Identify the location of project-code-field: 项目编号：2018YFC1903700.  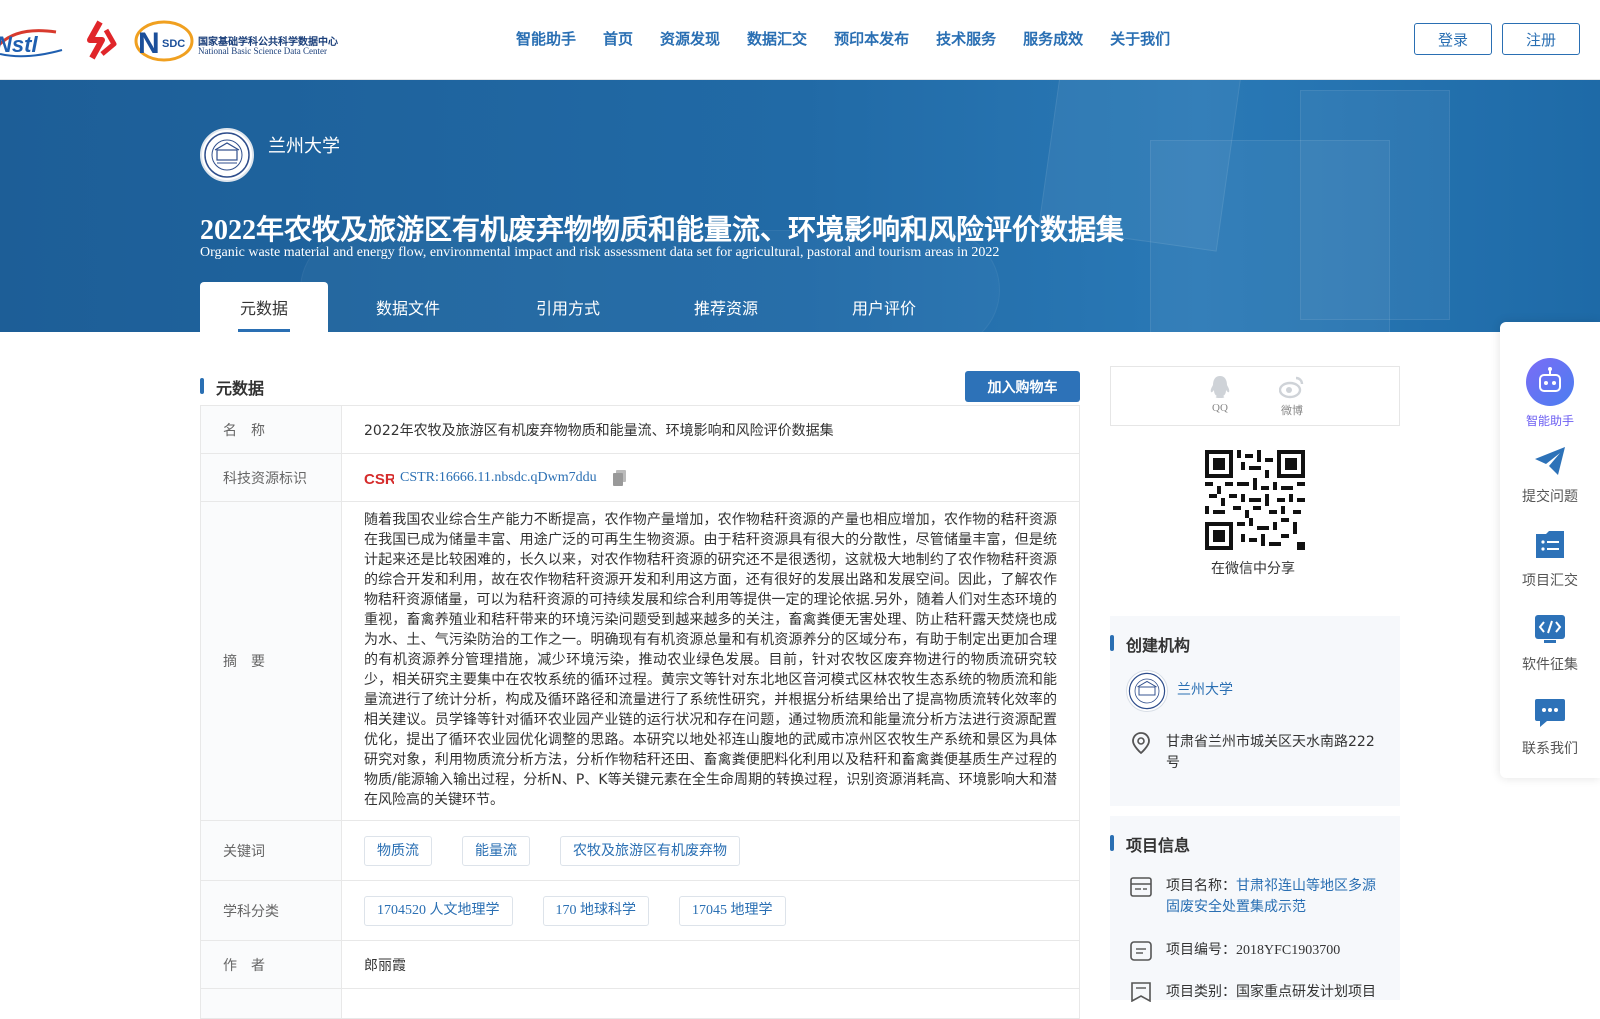
(1253, 950).